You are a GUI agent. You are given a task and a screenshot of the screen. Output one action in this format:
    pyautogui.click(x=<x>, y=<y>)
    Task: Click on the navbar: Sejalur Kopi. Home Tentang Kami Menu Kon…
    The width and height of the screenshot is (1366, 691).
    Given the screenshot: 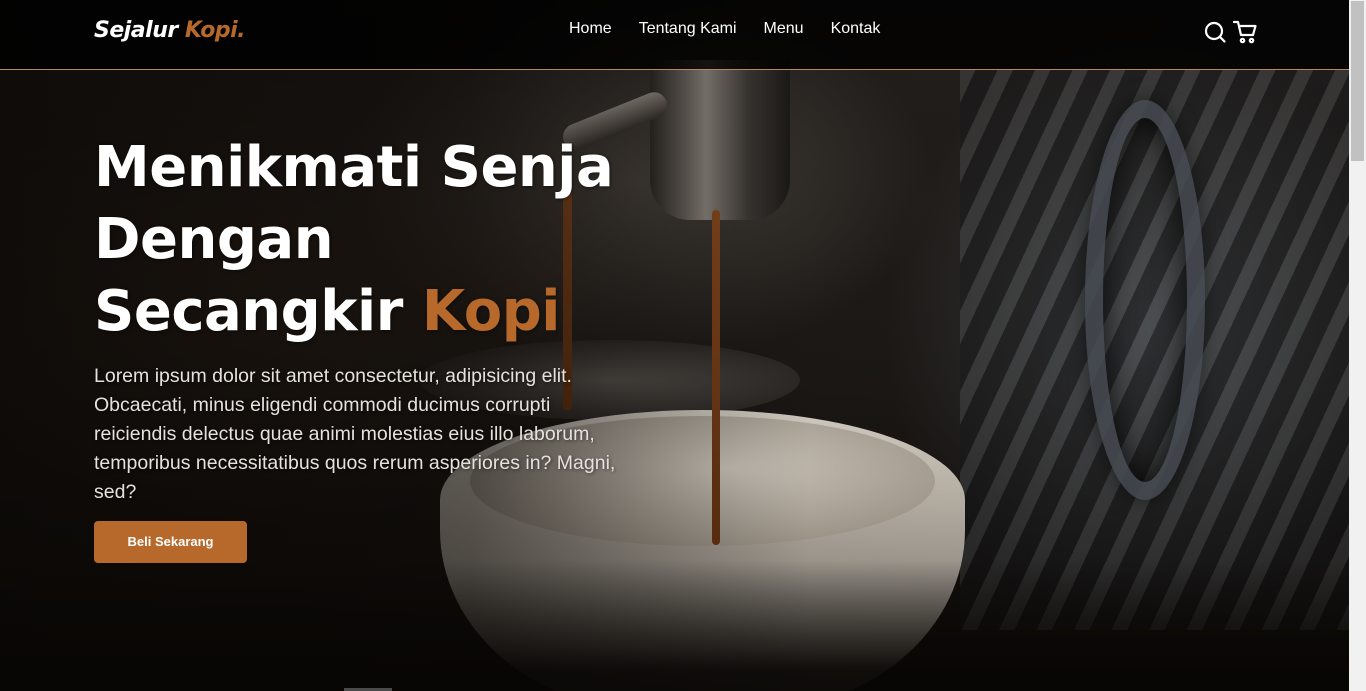 What is the action you would take?
    pyautogui.click(x=674, y=35)
    